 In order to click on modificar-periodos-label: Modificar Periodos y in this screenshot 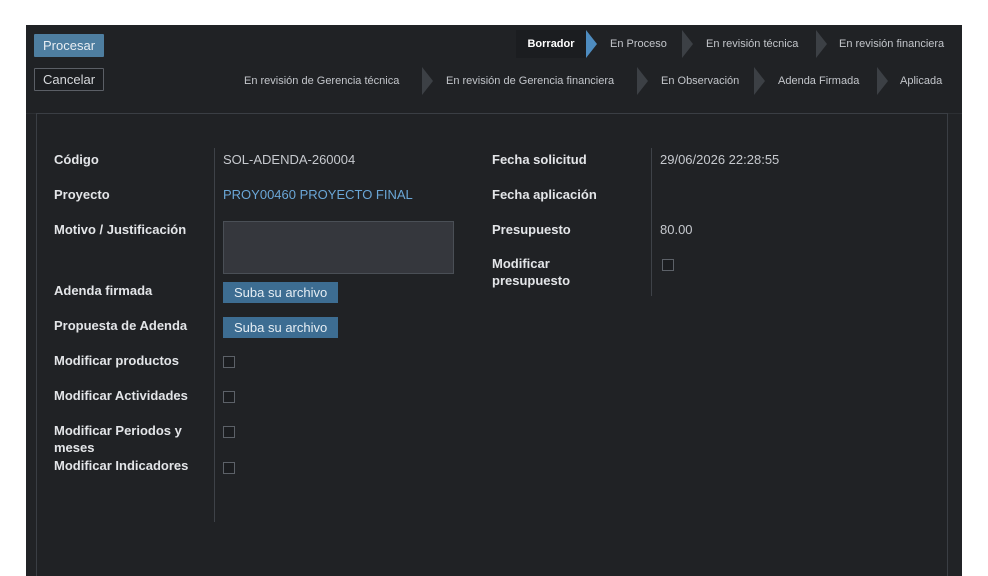, I will do `click(118, 430)`.